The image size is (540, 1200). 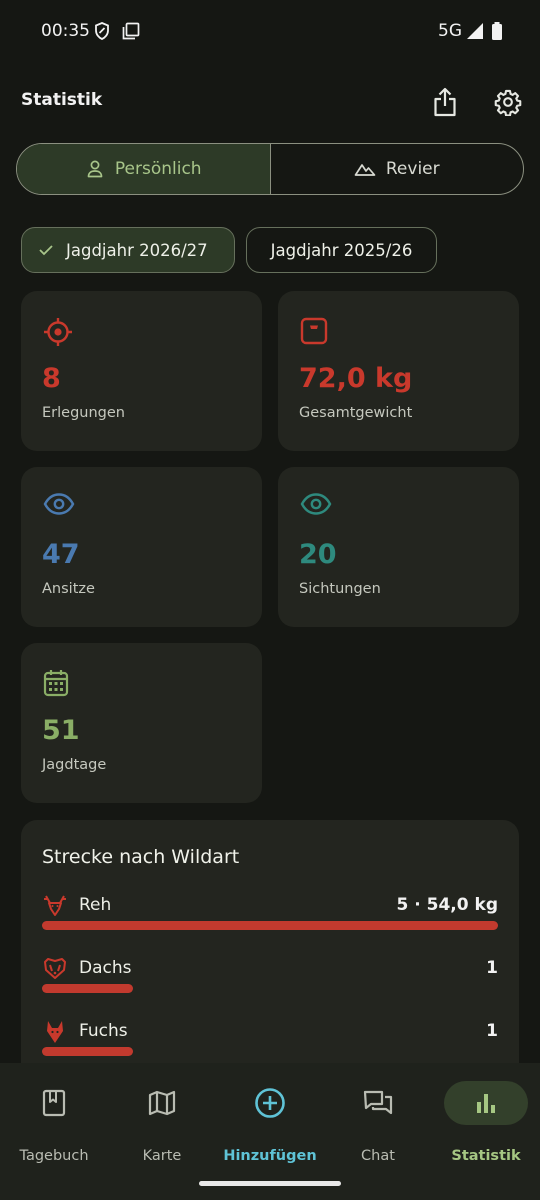 What do you see at coordinates (162, 1126) in the screenshot?
I see `nav-item-map: Karte` at bounding box center [162, 1126].